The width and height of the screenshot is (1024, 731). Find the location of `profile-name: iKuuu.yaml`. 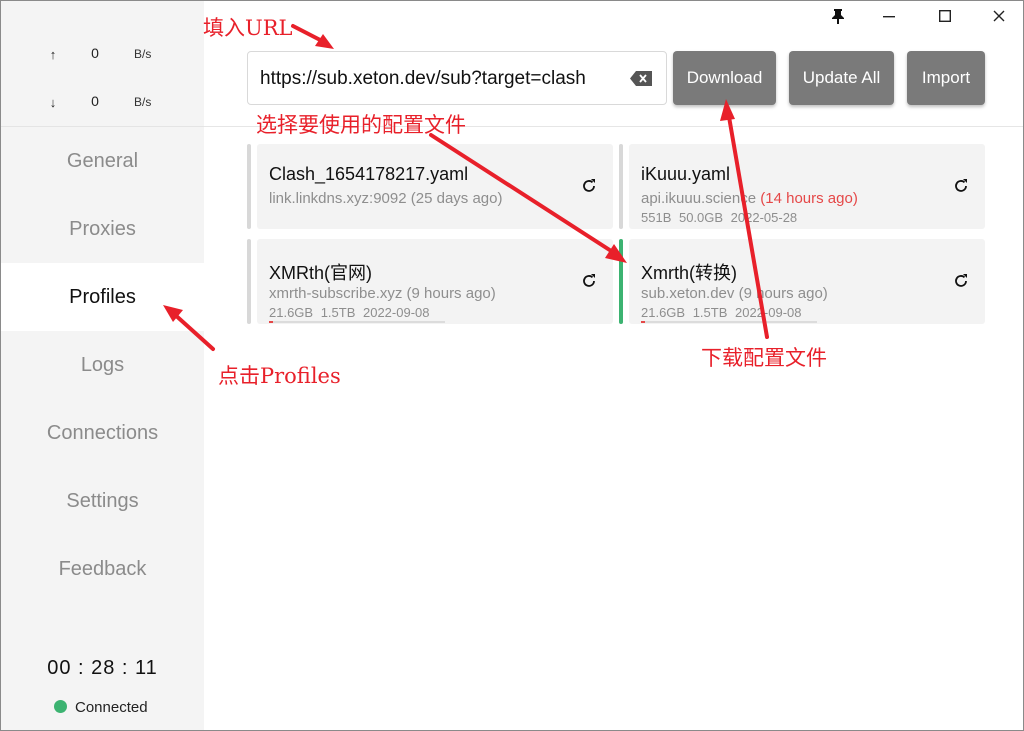

profile-name: iKuuu.yaml is located at coordinates (686, 174).